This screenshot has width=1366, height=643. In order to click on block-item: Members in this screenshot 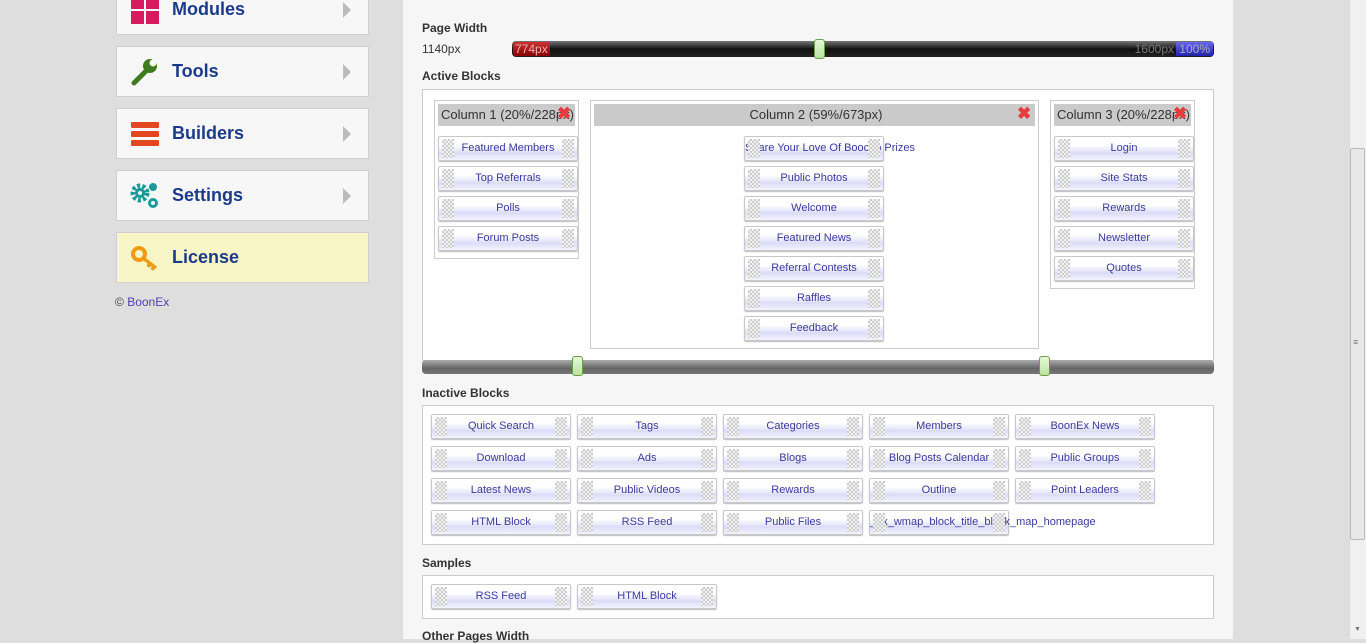, I will do `click(939, 426)`.